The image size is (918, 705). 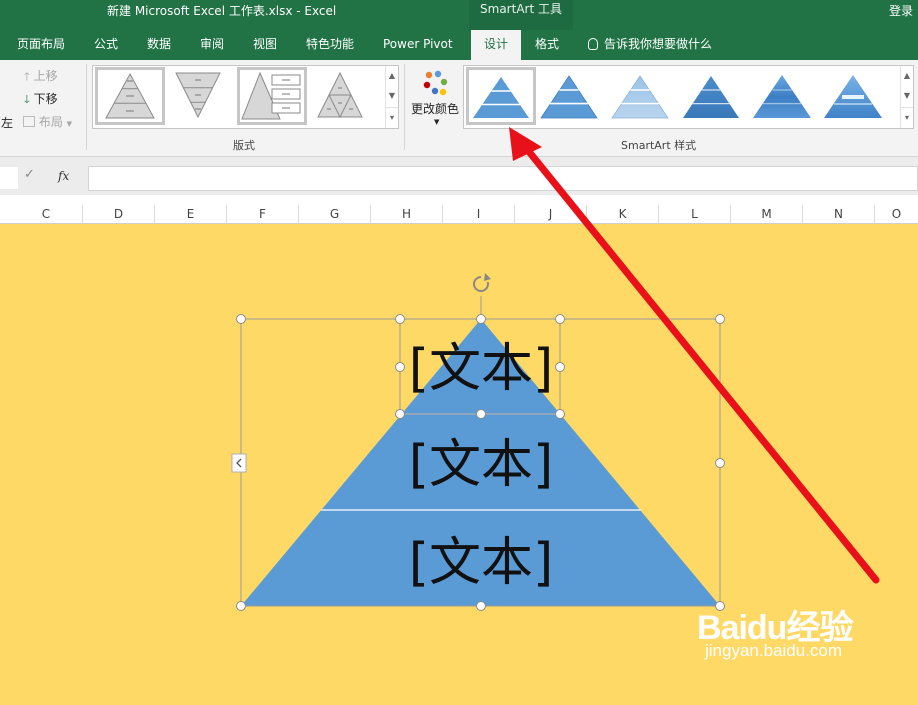 I want to click on pyramid-text-bottom: [文本], so click(x=481, y=563).